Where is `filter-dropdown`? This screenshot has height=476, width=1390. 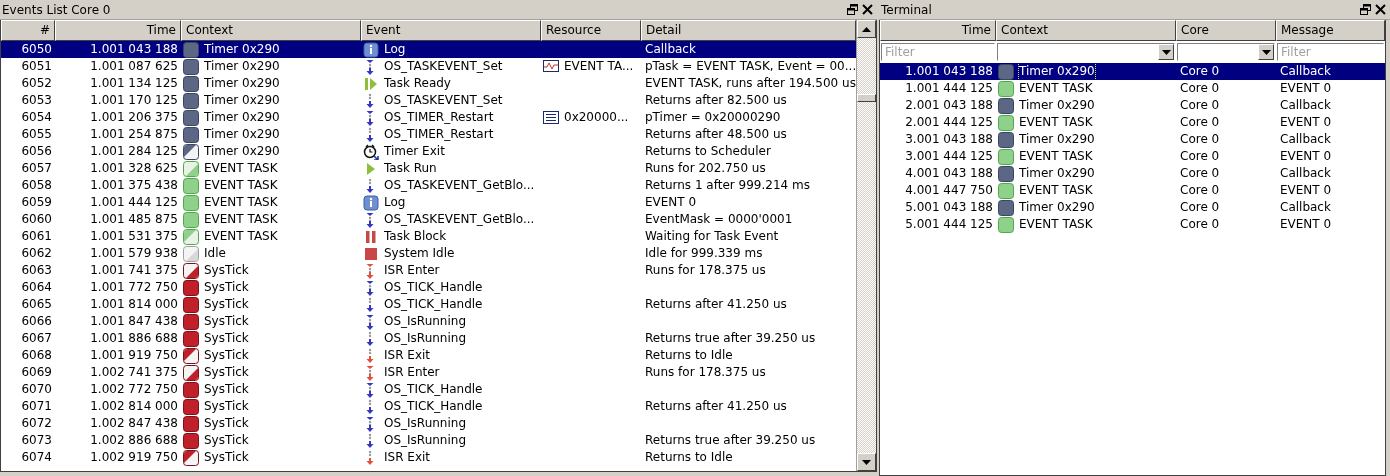 filter-dropdown is located at coordinates (1226, 52).